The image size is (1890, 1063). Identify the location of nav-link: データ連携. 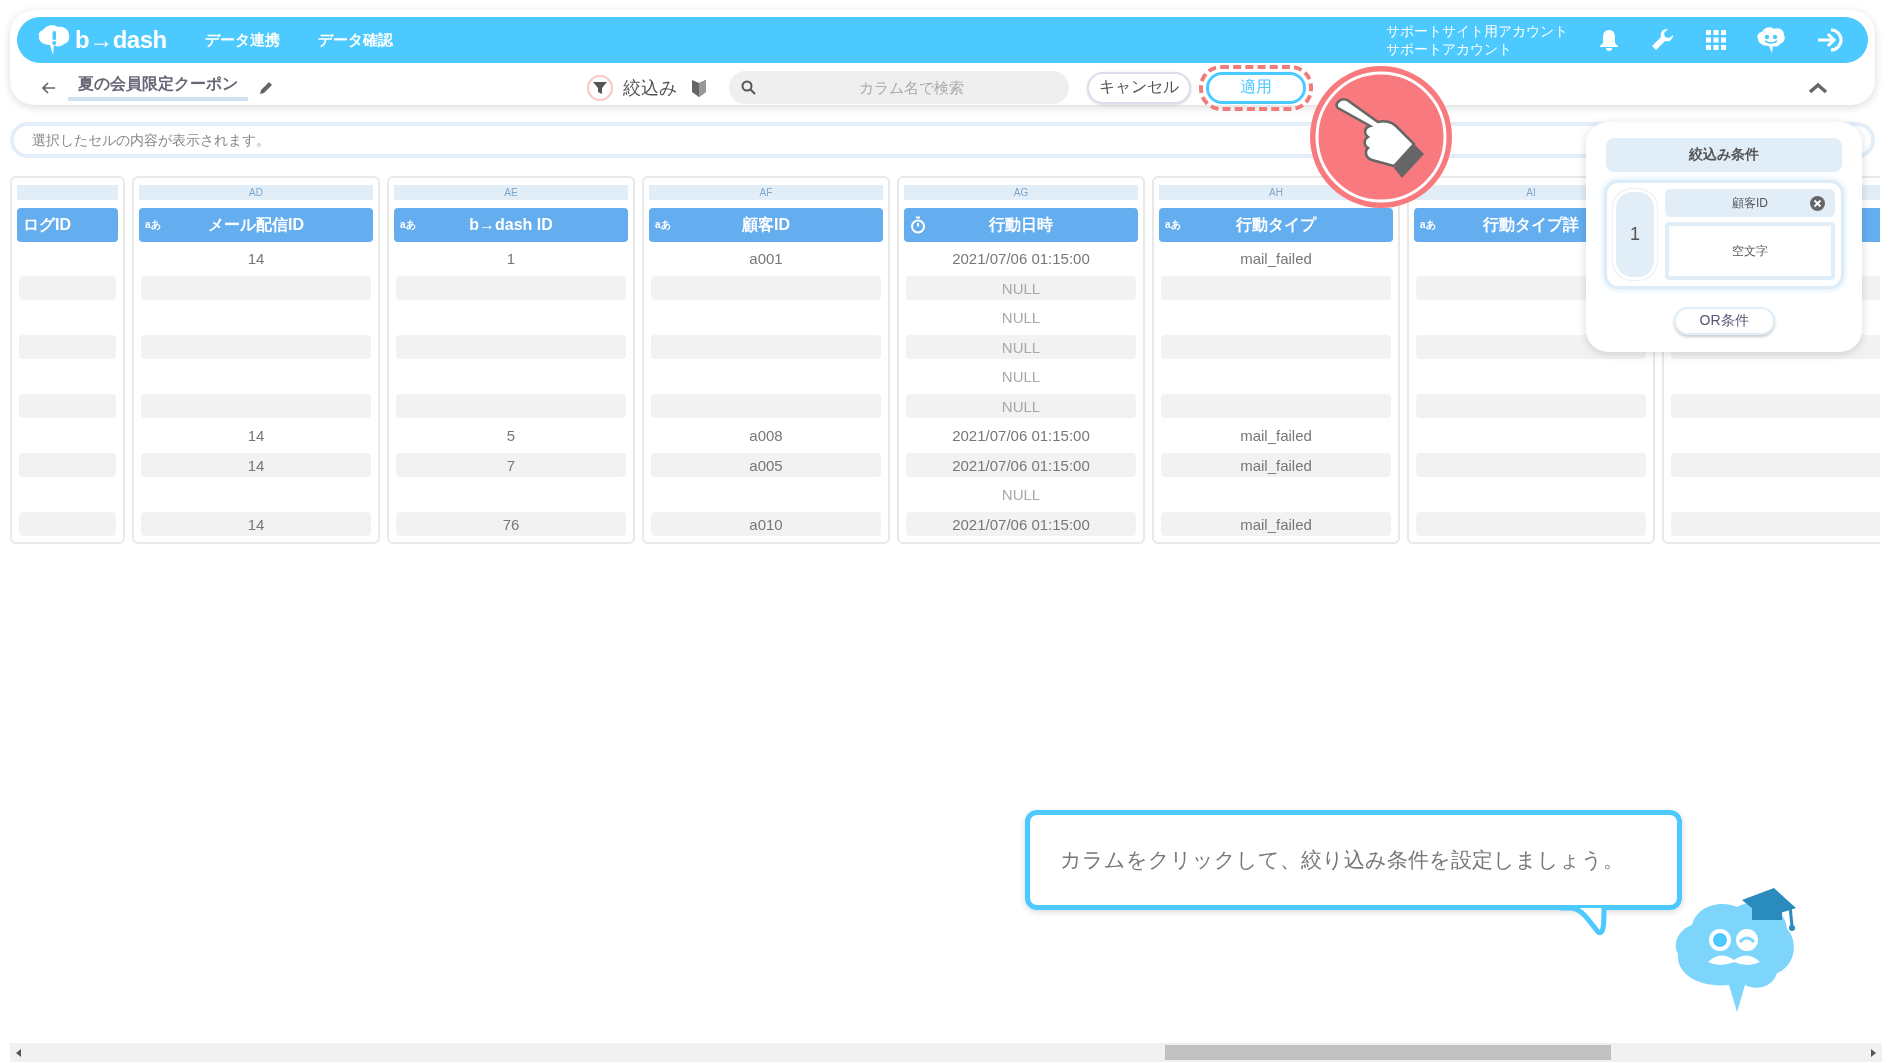
(242, 40).